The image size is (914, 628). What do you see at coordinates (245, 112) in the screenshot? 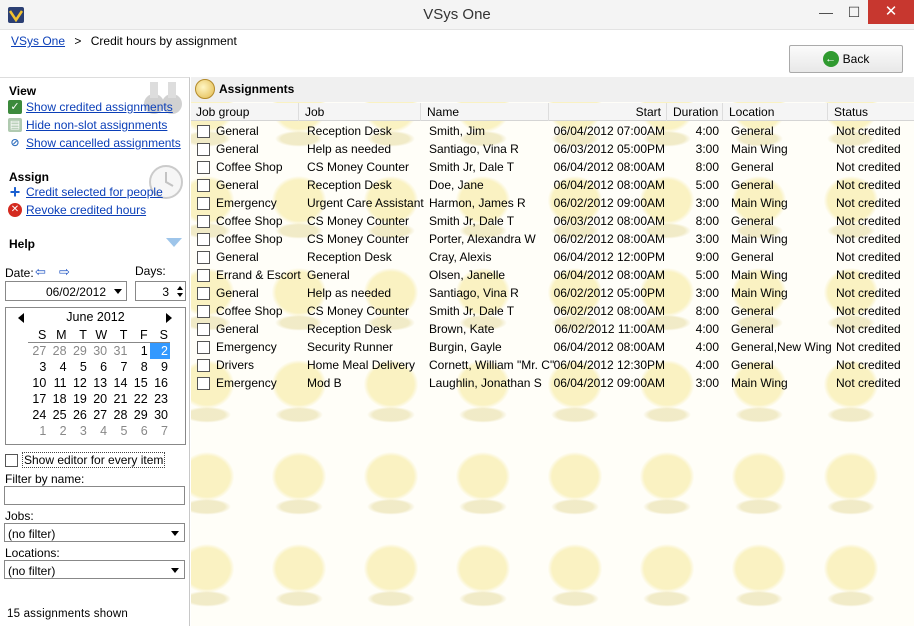
I see `column-job-group: Job group` at bounding box center [245, 112].